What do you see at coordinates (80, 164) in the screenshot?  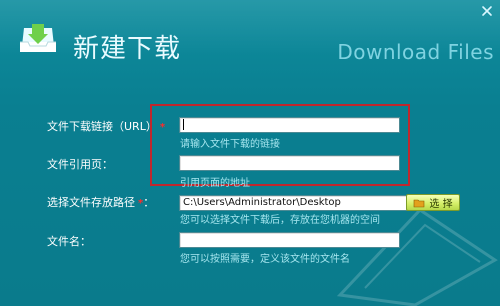 I see `ref-label: 文件引用页：` at bounding box center [80, 164].